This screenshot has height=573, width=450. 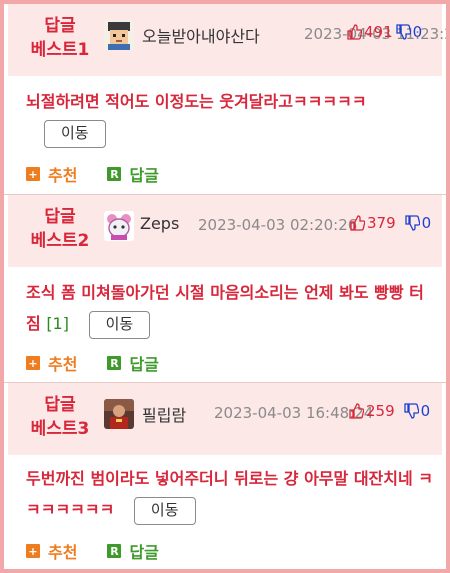 What do you see at coordinates (201, 35) in the screenshot?
I see `nickname: 오늘받아내야산다` at bounding box center [201, 35].